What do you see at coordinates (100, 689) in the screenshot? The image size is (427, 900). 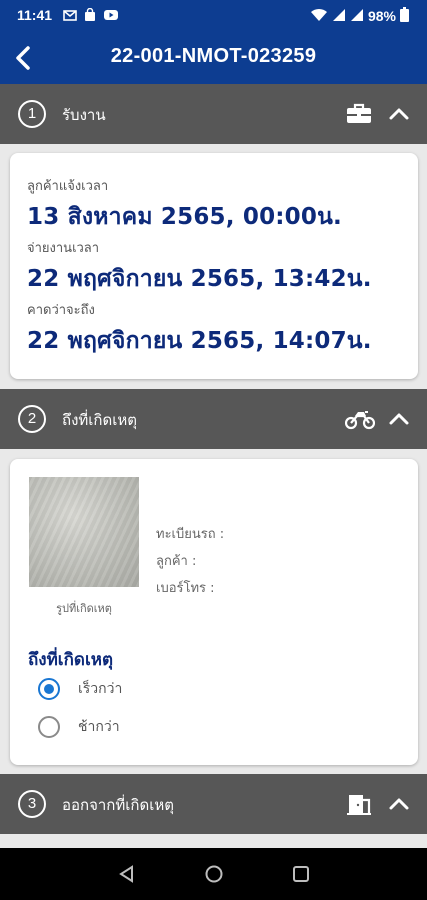 I see `radio-label-earlier: เร็วกว่า` at bounding box center [100, 689].